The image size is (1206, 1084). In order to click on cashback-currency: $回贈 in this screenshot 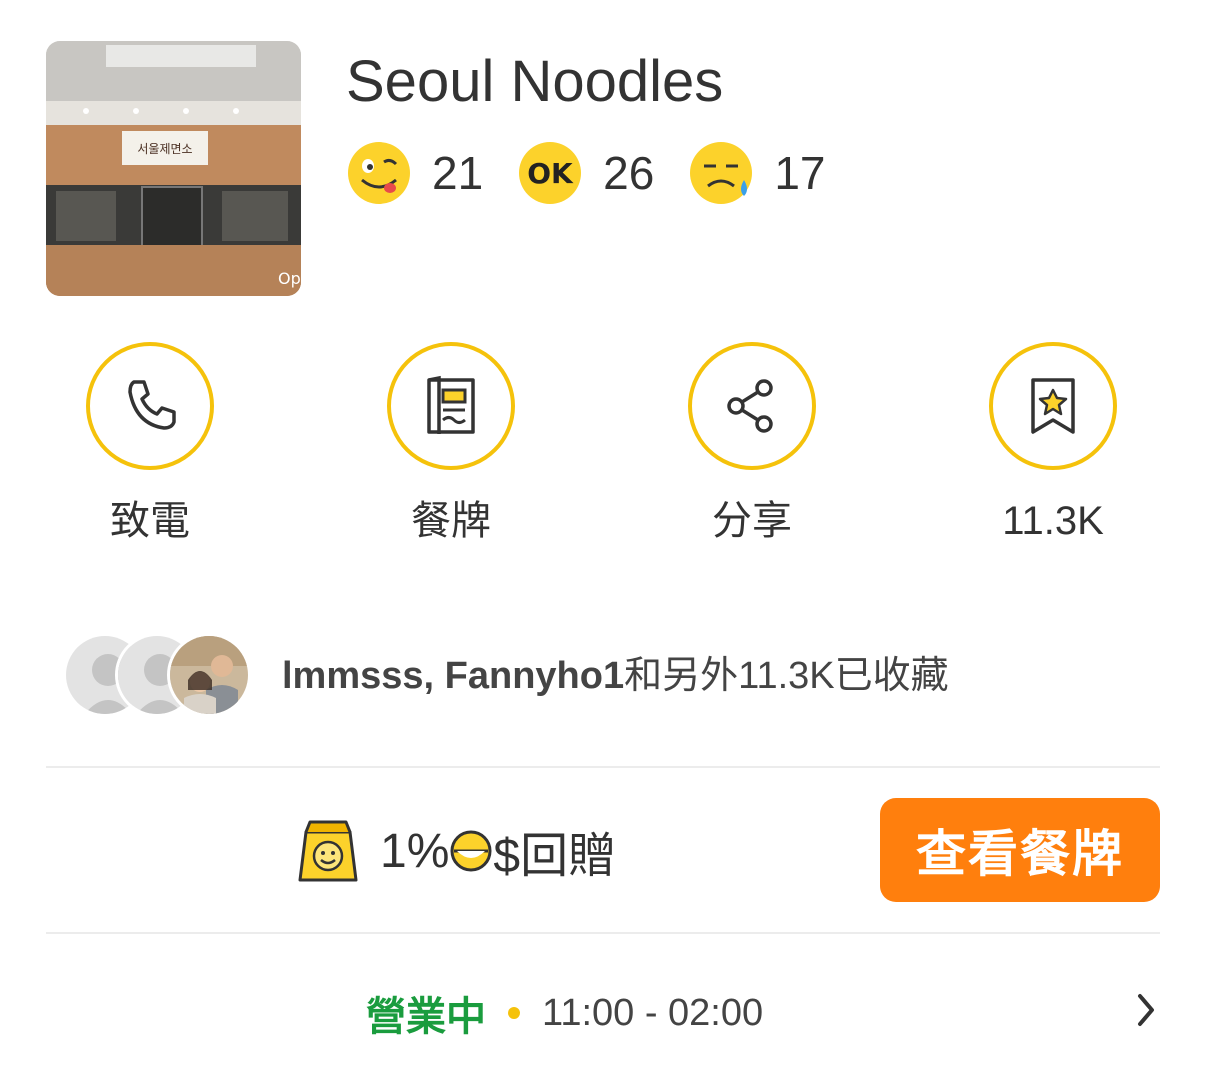, I will do `click(555, 856)`.